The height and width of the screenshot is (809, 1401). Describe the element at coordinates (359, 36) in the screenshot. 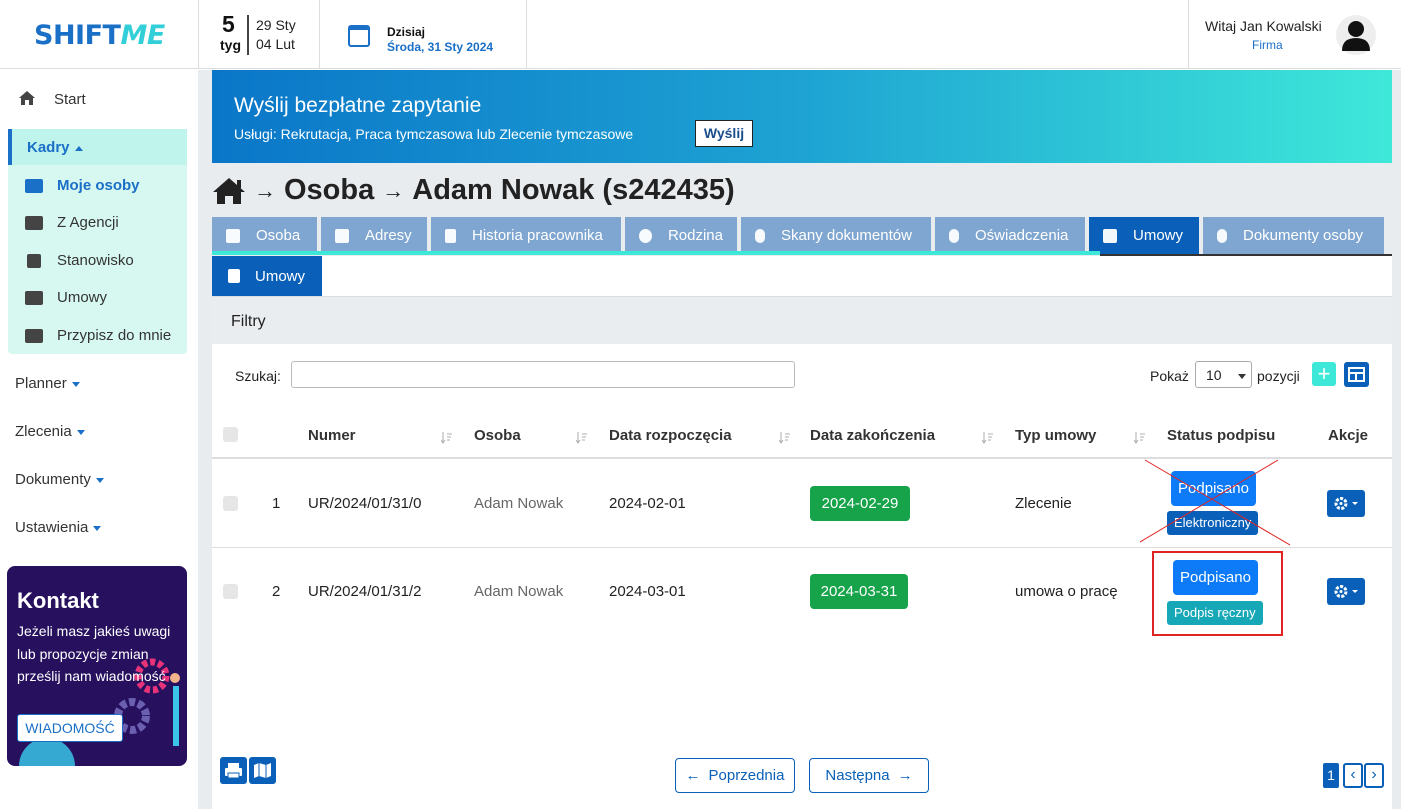

I see `calendar-icon` at that location.